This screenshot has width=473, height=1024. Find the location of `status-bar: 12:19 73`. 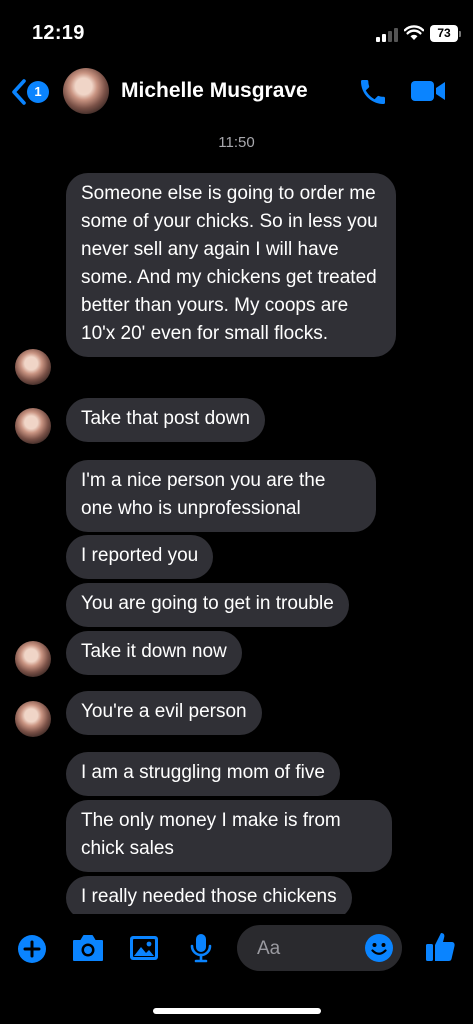

status-bar: 12:19 73 is located at coordinates (236, 31).